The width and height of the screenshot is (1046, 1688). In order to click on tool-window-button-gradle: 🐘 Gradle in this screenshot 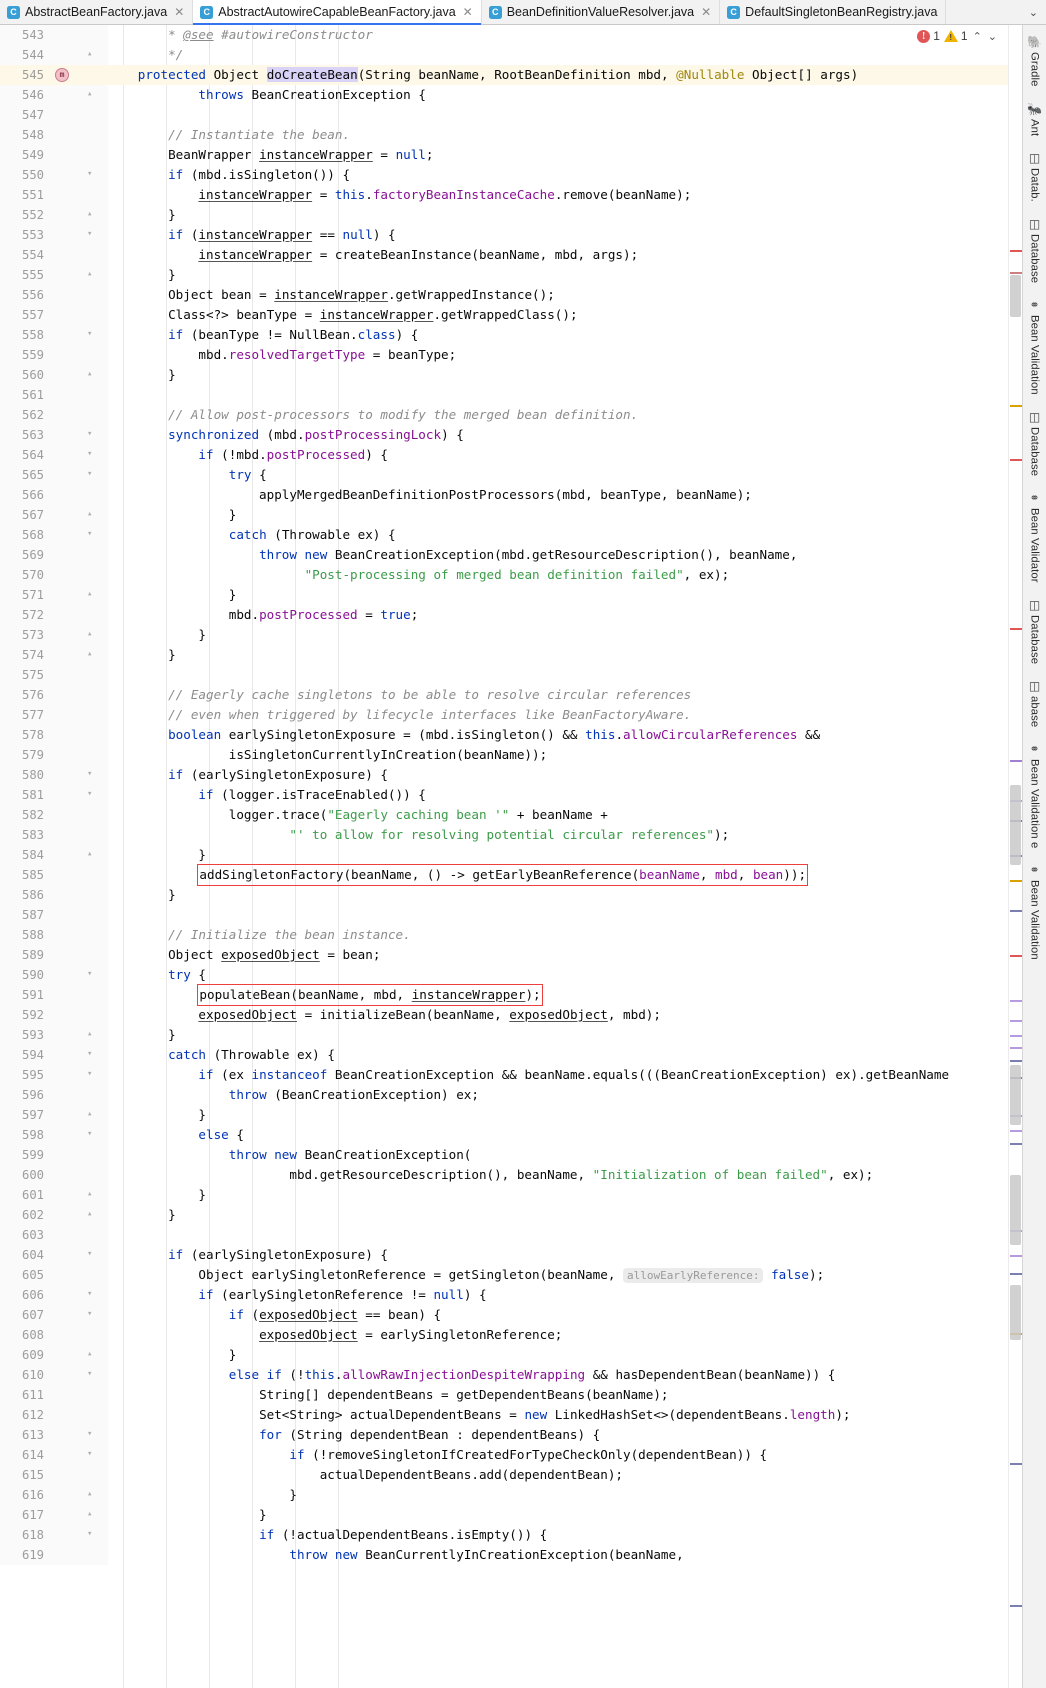, I will do `click(1034, 62)`.